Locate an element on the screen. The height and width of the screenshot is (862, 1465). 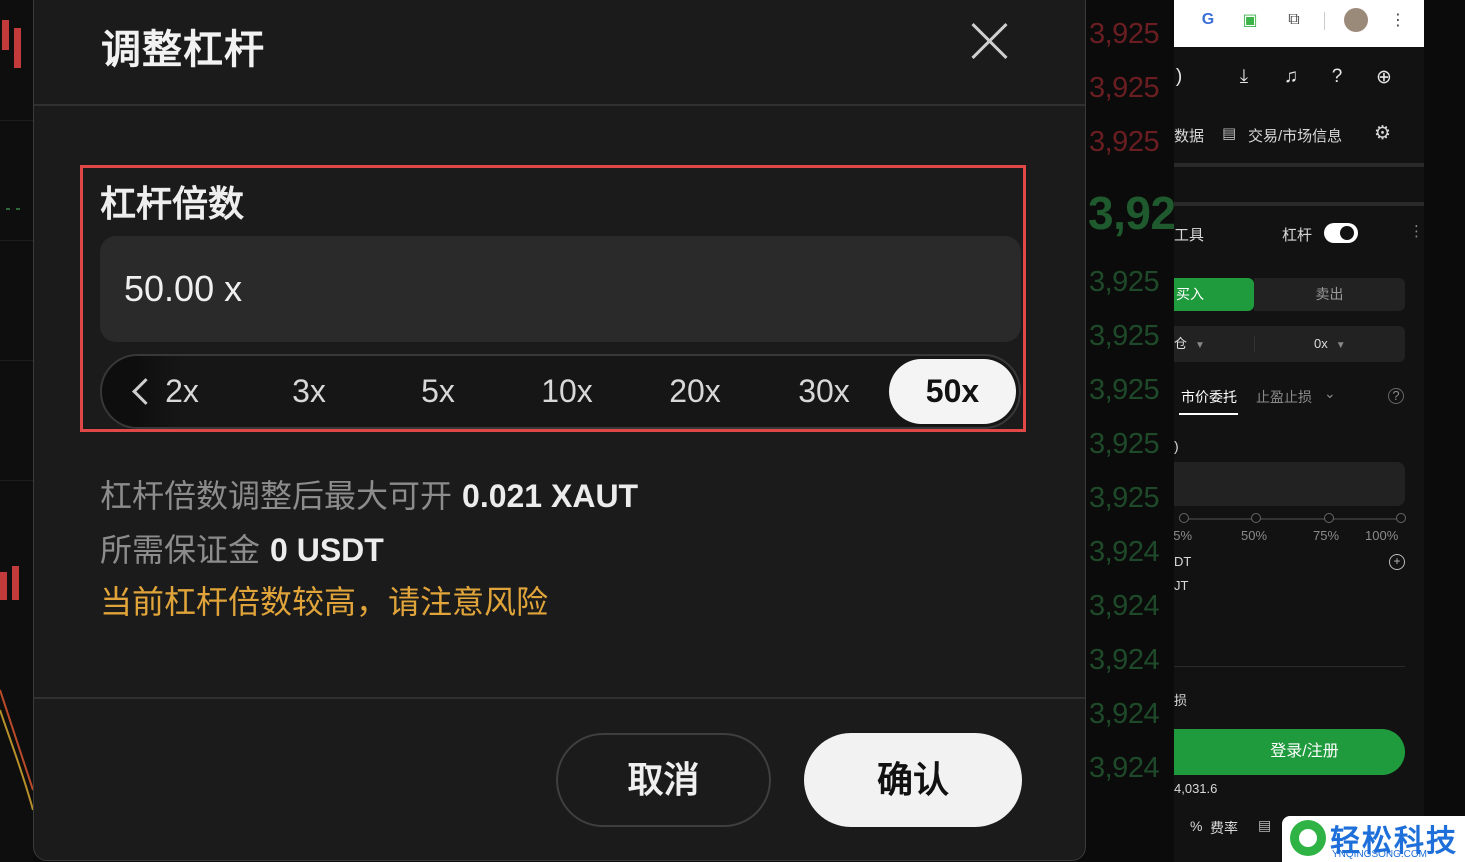
close-icon is located at coordinates (990, 41).